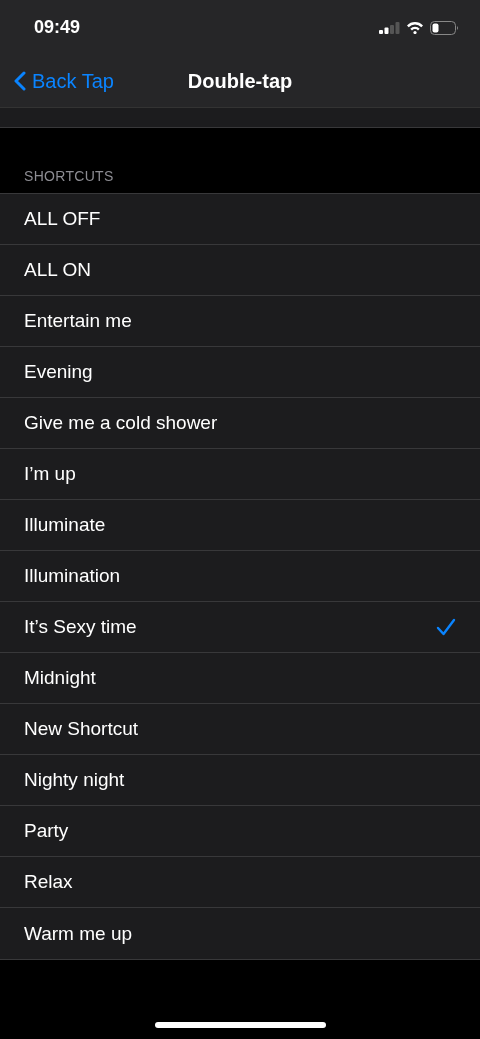 The width and height of the screenshot is (480, 1039). I want to click on screen-title: Double-tap, so click(240, 81).